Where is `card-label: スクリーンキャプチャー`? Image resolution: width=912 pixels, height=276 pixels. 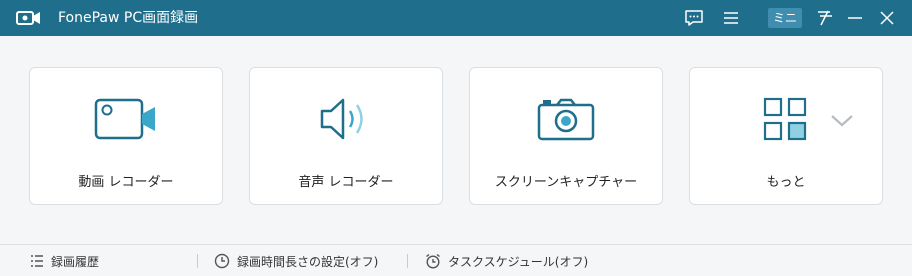
card-label: スクリーンキャプチャー is located at coordinates (566, 182).